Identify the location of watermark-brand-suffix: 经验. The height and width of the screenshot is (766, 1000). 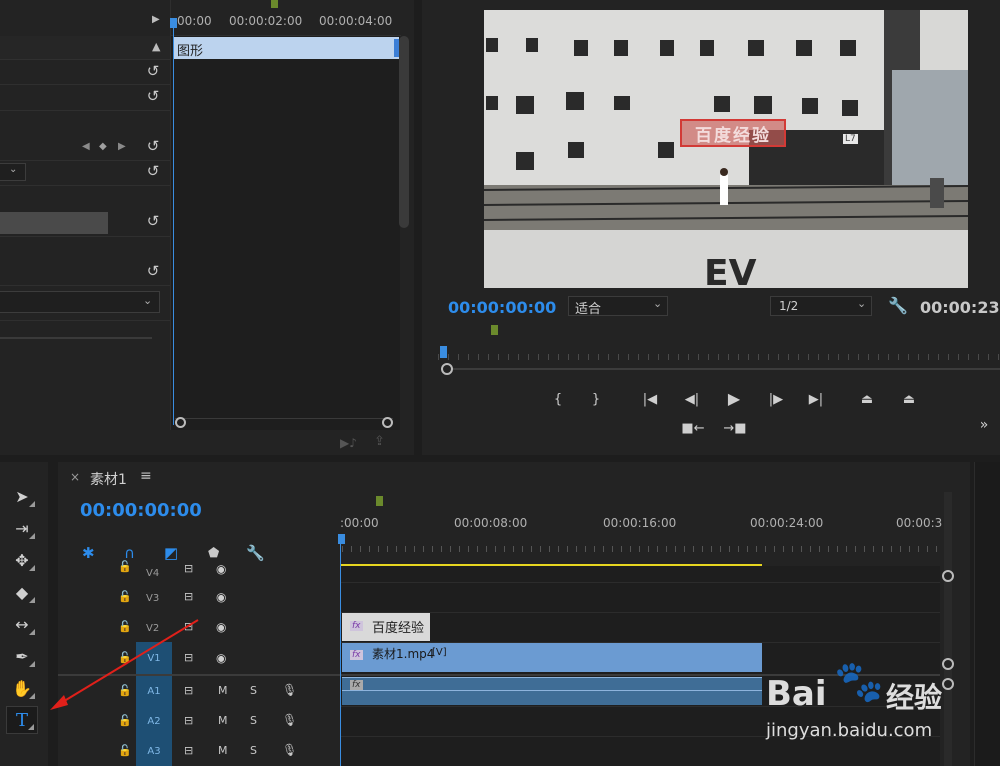
(914, 697).